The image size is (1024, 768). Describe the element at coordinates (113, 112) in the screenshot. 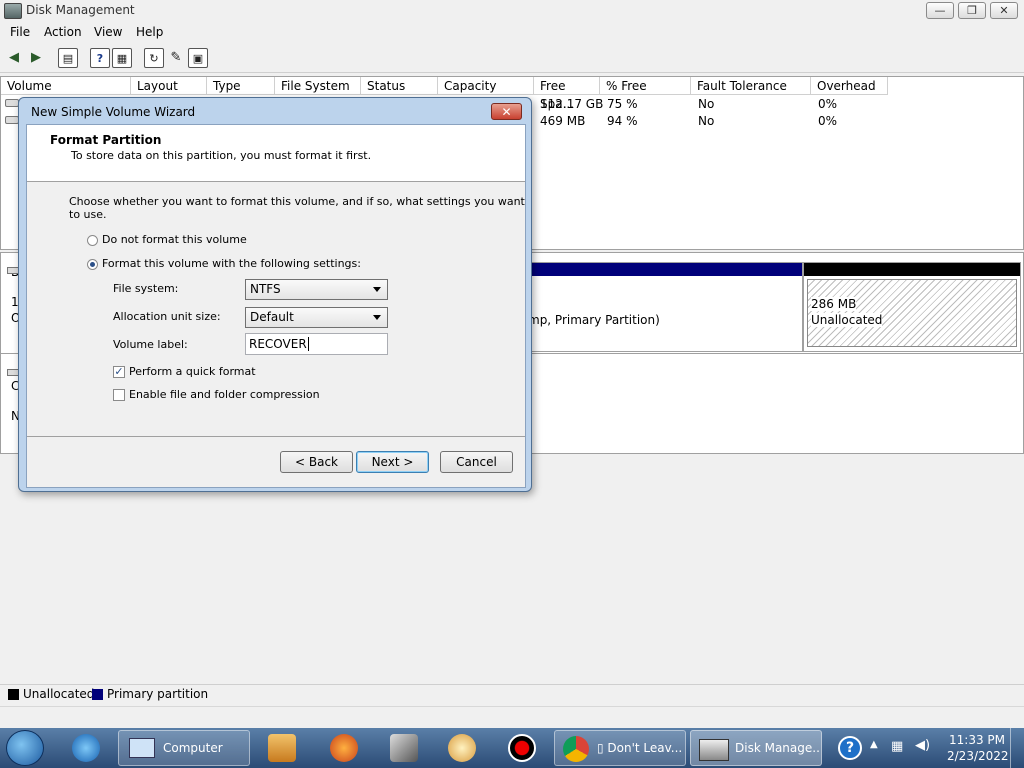

I see `dialog-title: New Simple Volume Wizard` at that location.